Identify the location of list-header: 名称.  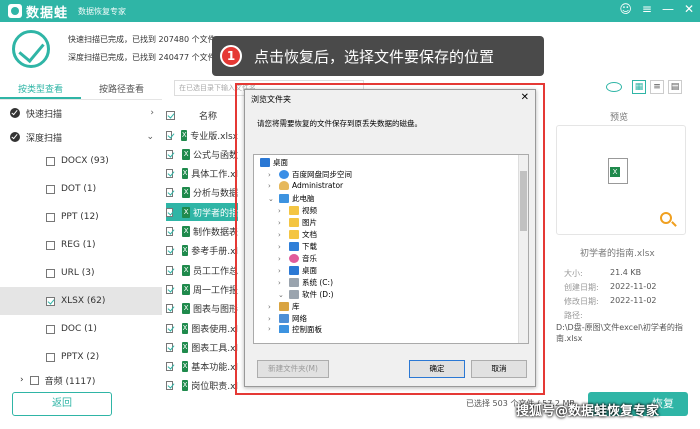
(206, 115).